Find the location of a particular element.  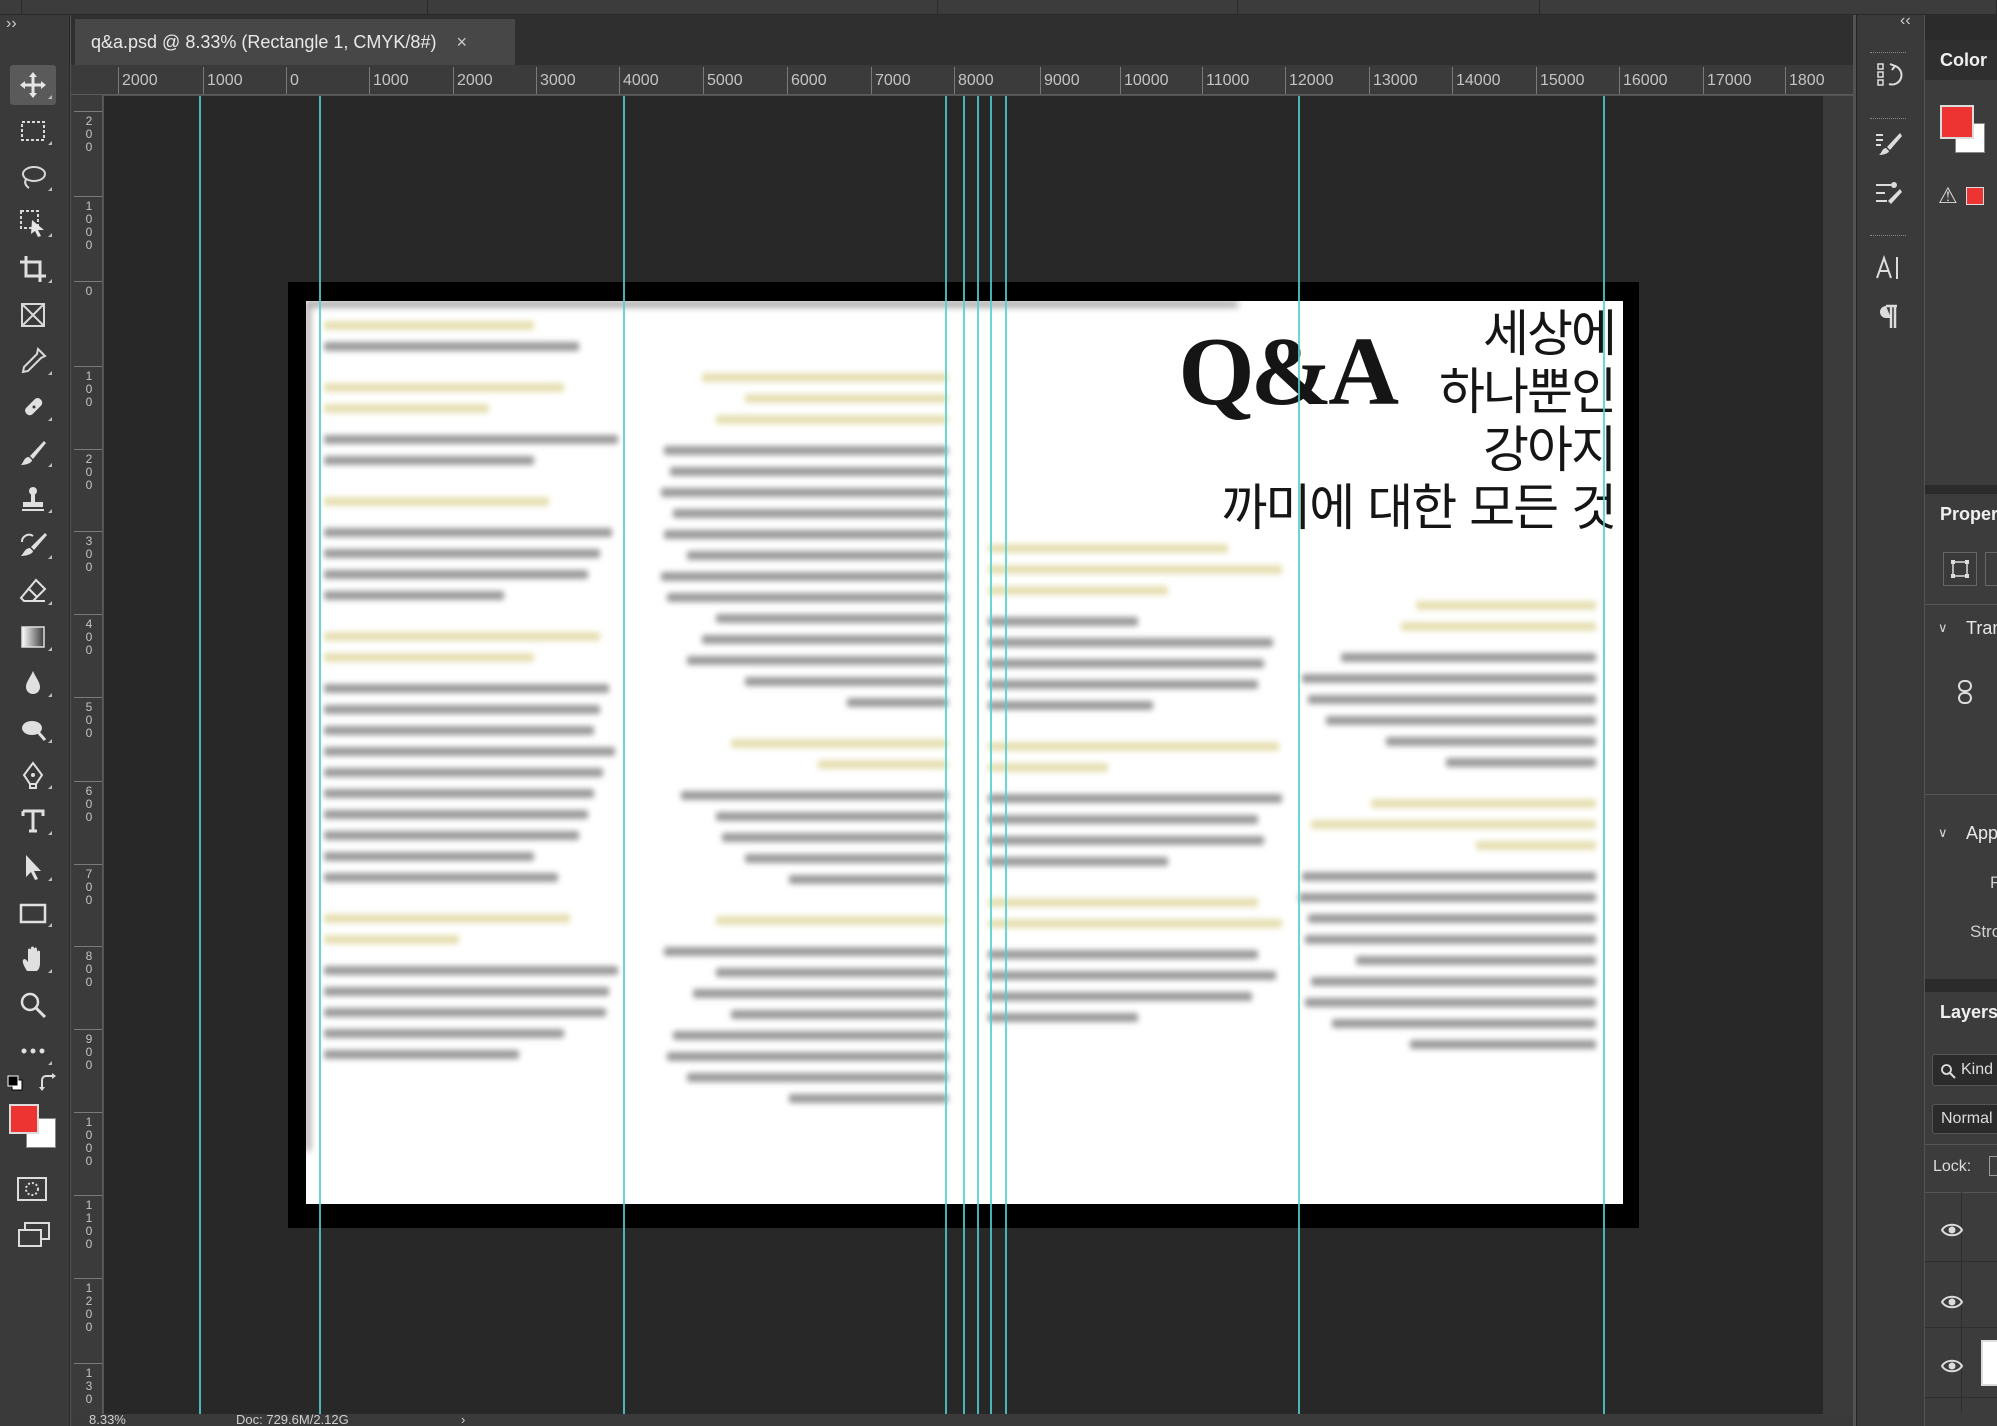

vertical-scrollbar is located at coordinates (1838, 755).